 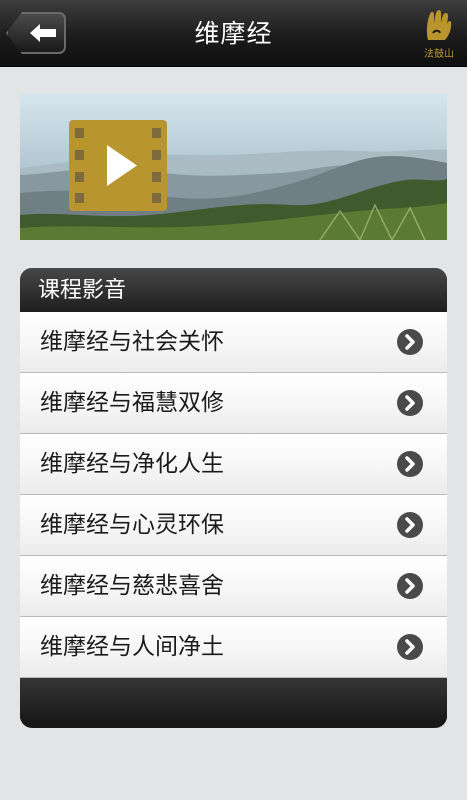 I want to click on item-label: 维摩经与慈悲喜舍, so click(x=132, y=586).